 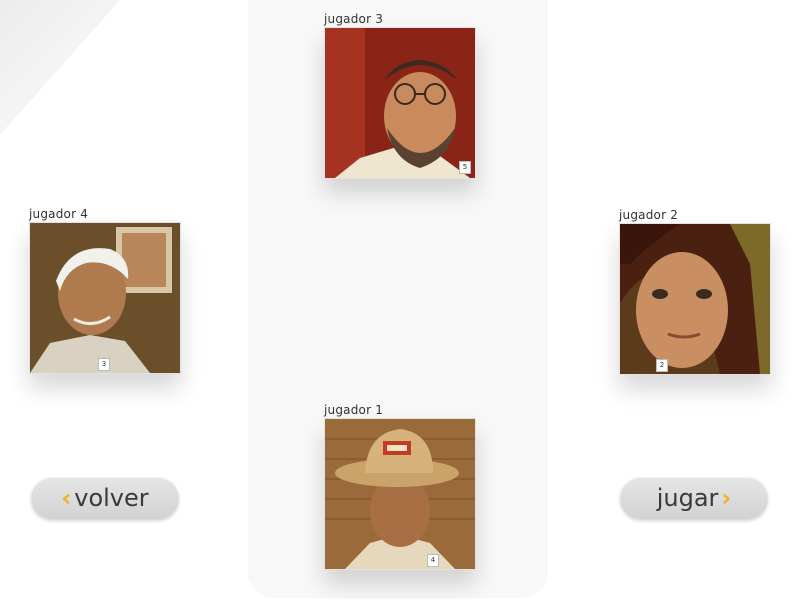 I want to click on young-woman-photo, so click(x=695, y=299).